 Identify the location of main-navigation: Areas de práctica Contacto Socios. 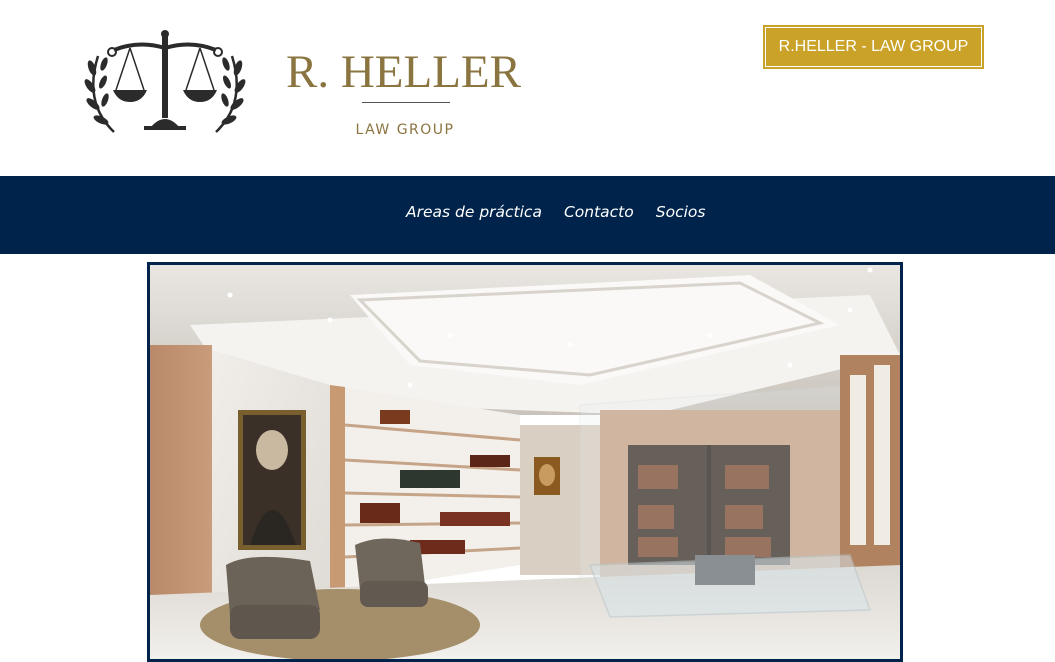
(527, 215).